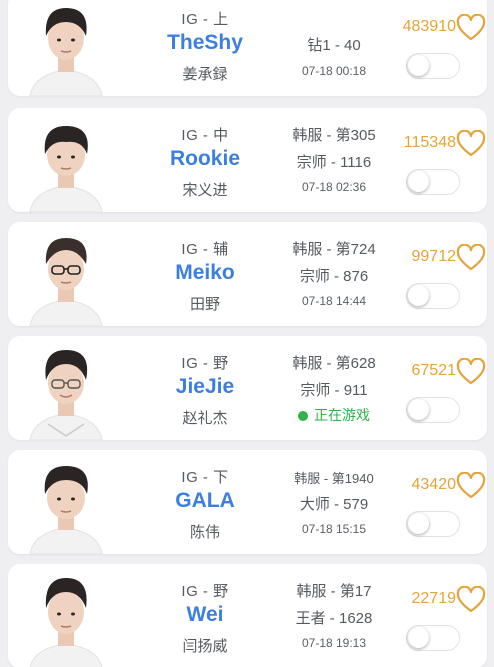 Image resolution: width=494 pixels, height=667 pixels. What do you see at coordinates (205, 74) in the screenshot?
I see `player-real-name: 姜承録` at bounding box center [205, 74].